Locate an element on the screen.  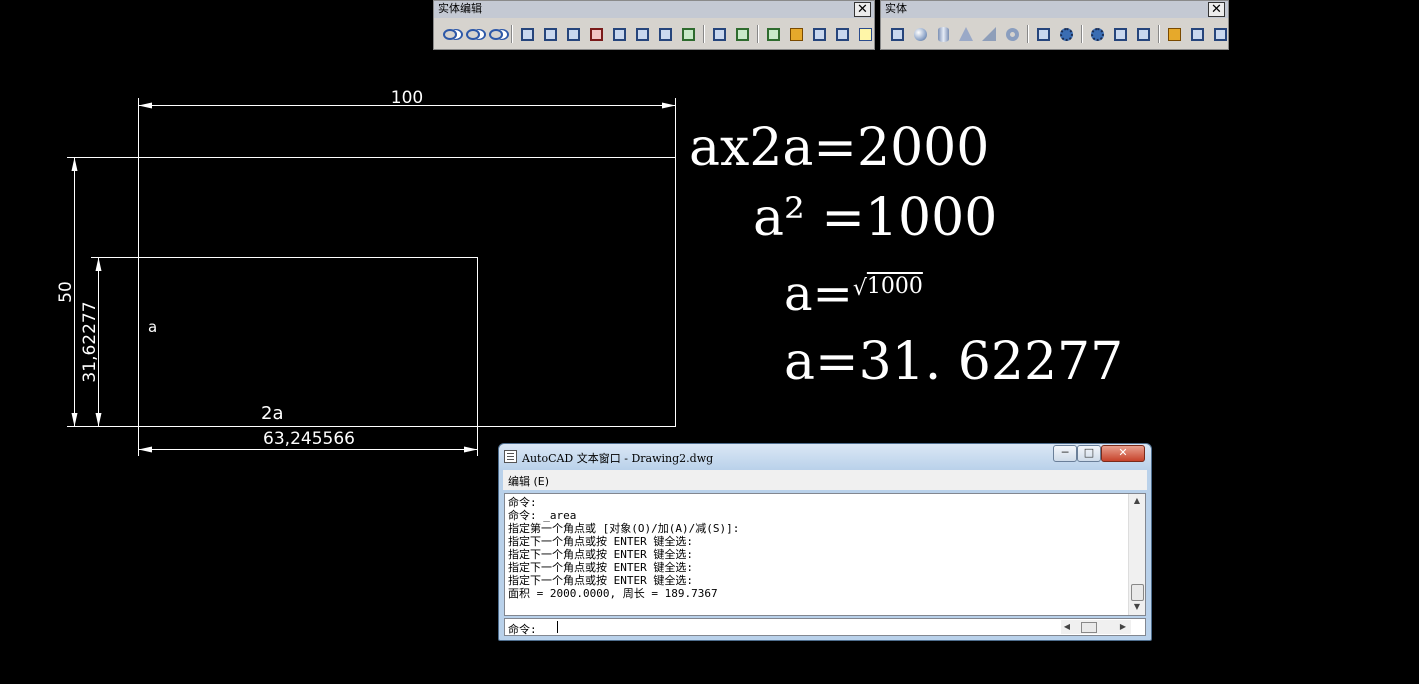
inner-rectangle is located at coordinates (308, 342).